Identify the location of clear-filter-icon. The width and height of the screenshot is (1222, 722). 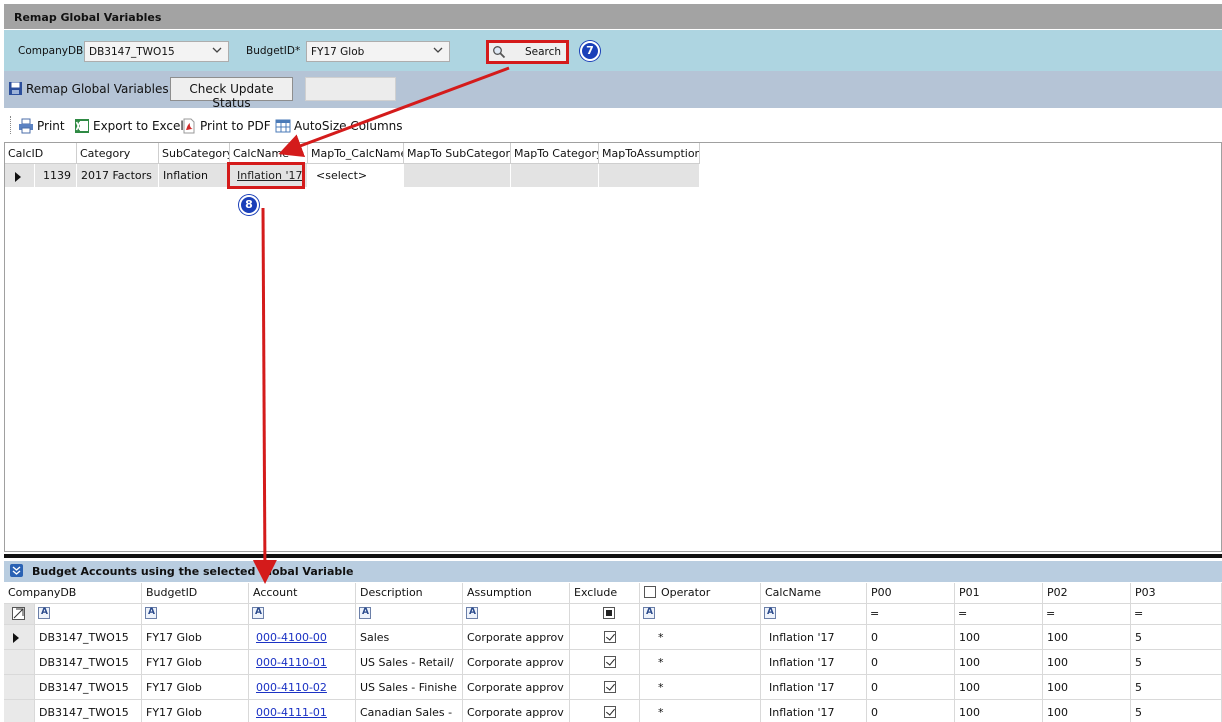
(18, 613).